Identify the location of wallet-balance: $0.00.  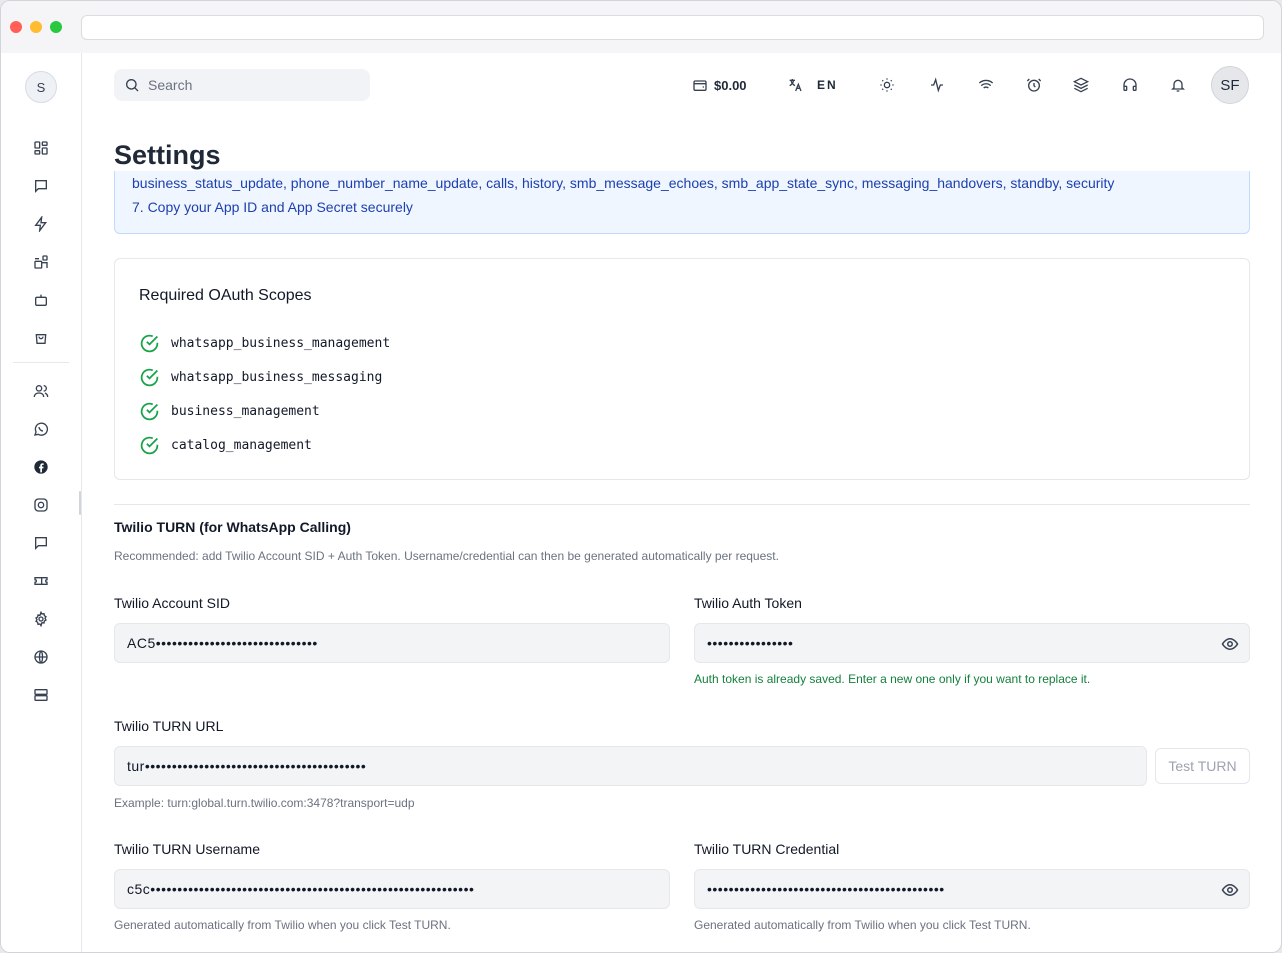
(719, 85).